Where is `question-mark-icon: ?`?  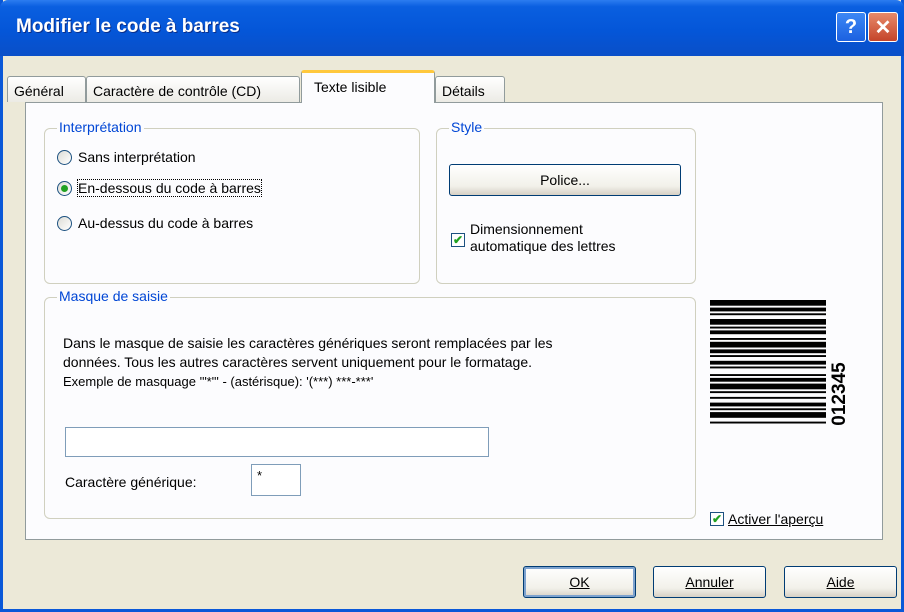 question-mark-icon: ? is located at coordinates (851, 26).